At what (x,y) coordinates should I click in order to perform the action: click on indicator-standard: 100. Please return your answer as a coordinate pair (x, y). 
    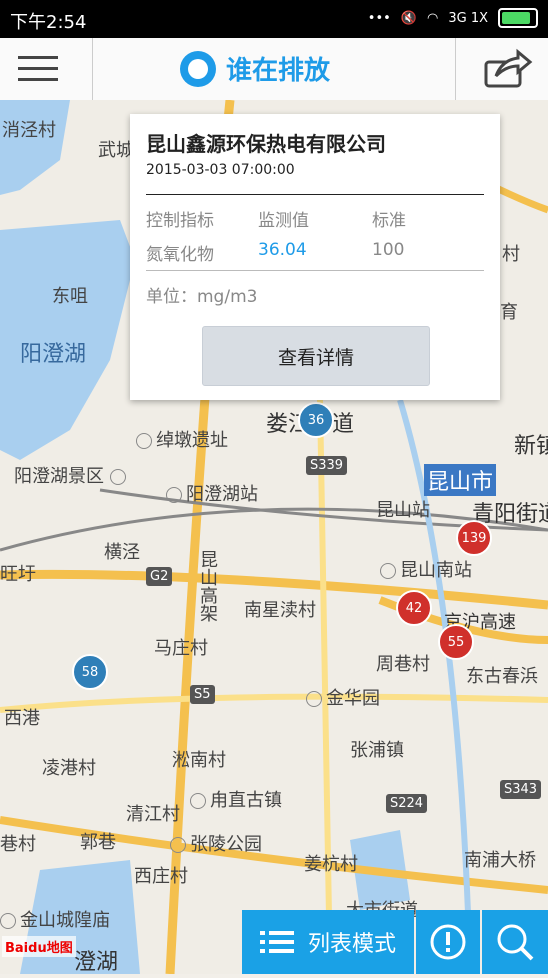
    Looking at the image, I should click on (388, 250).